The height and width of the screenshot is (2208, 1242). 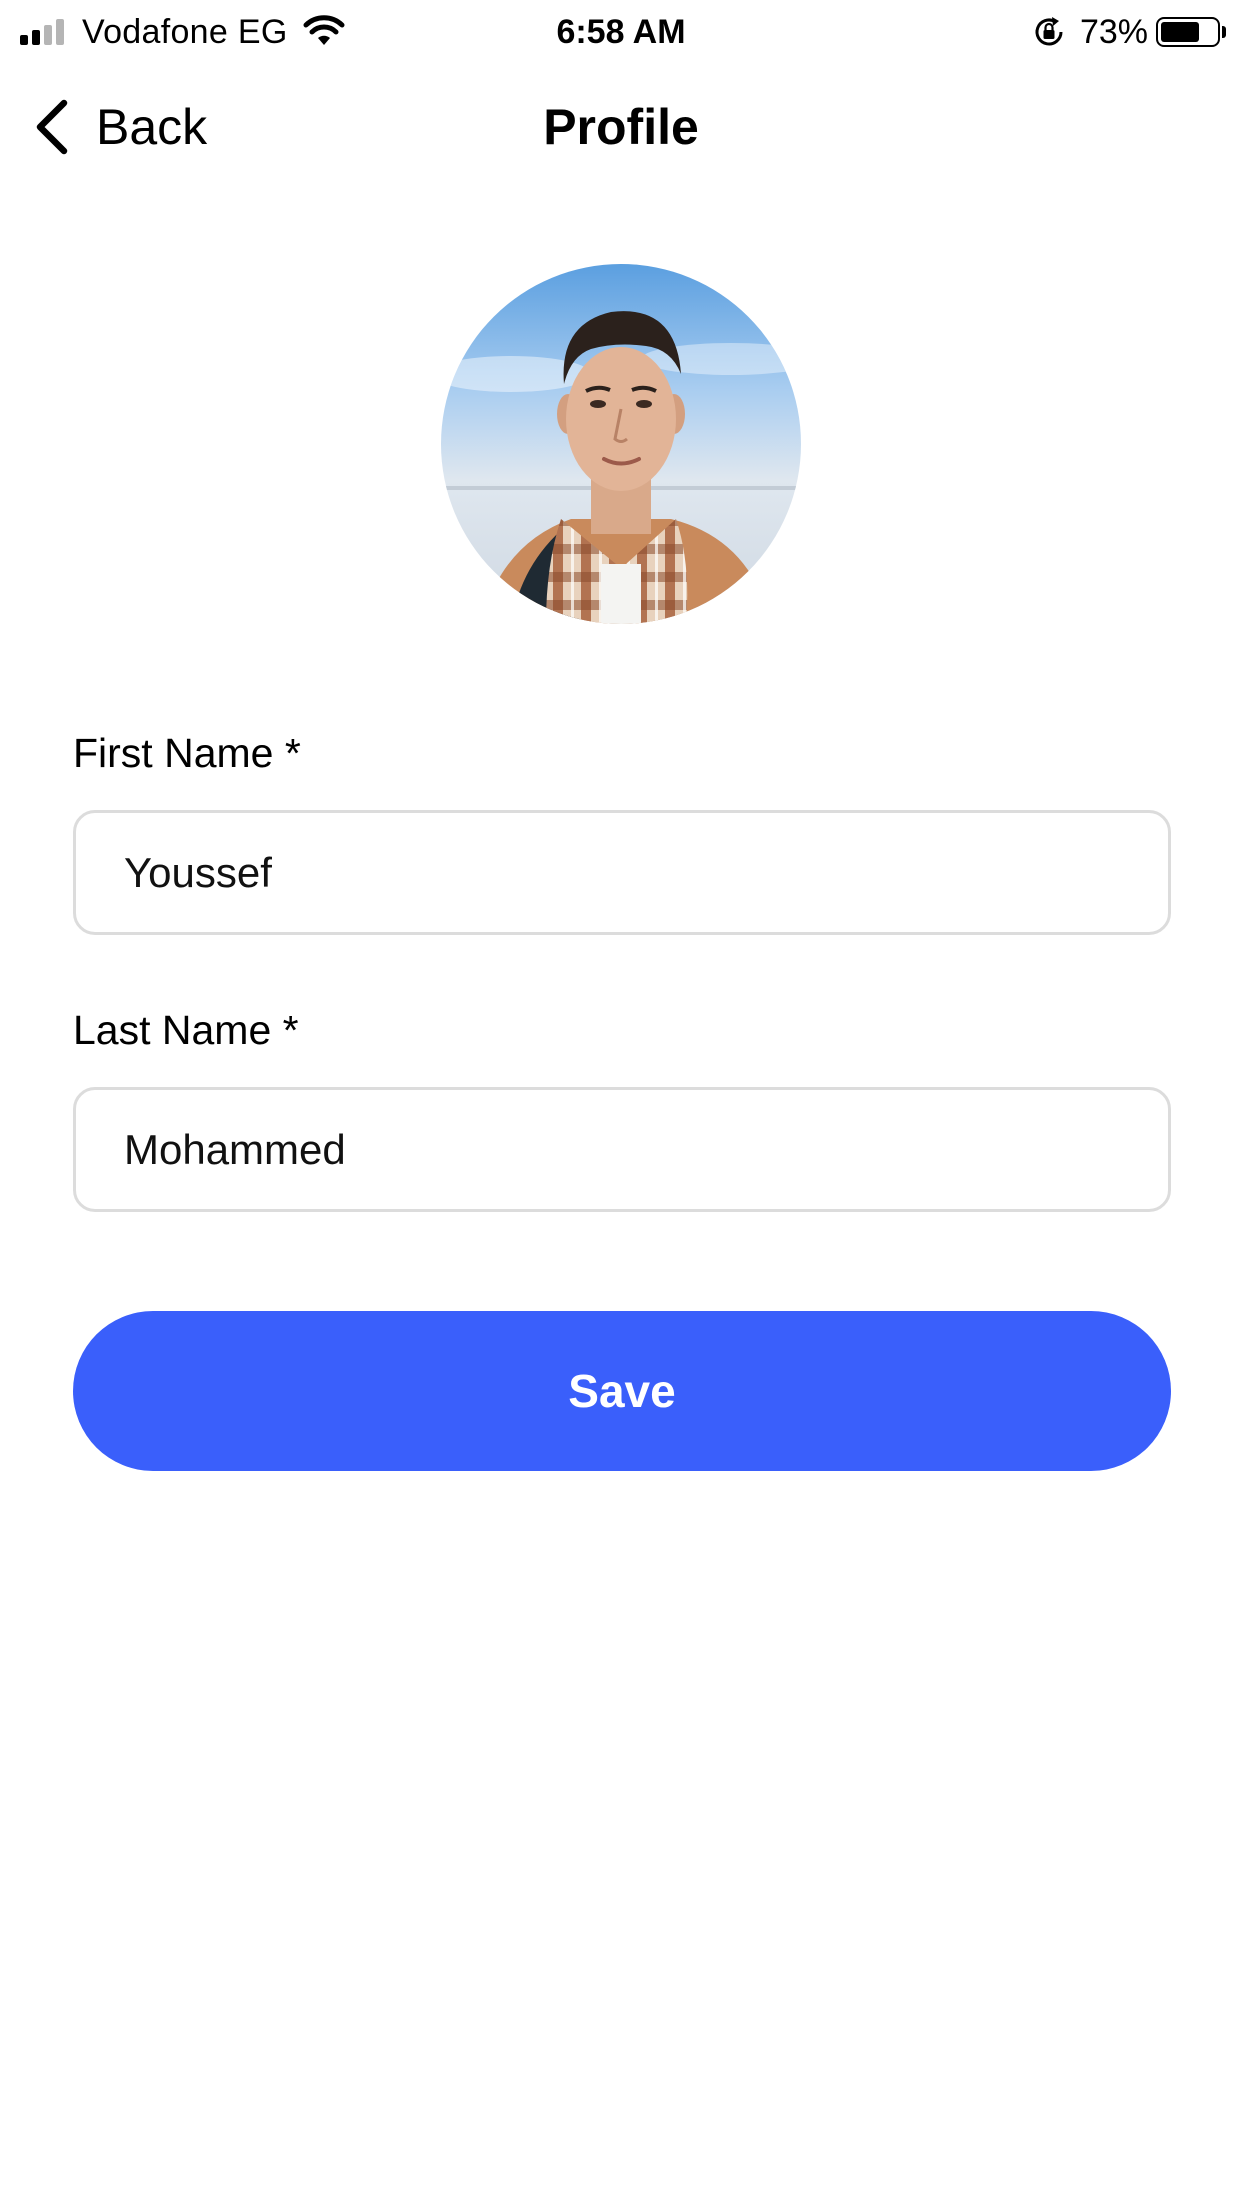 I want to click on first-name-input, so click(x=622, y=872).